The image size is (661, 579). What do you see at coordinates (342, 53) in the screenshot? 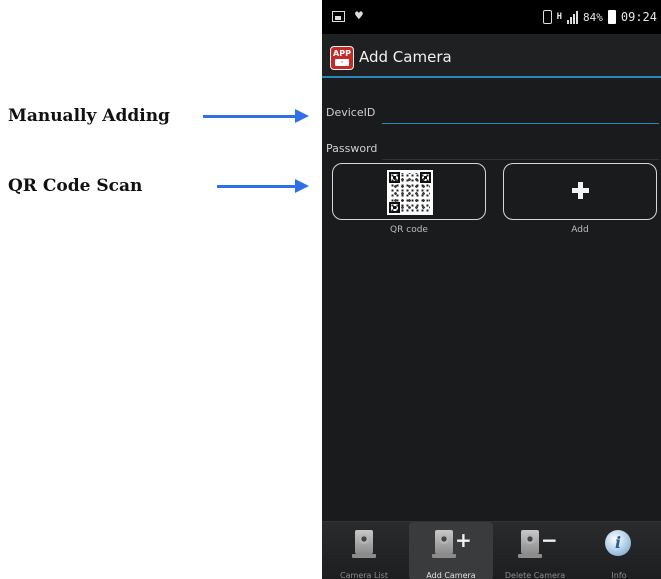
I see `app-logo-text: APP` at bounding box center [342, 53].